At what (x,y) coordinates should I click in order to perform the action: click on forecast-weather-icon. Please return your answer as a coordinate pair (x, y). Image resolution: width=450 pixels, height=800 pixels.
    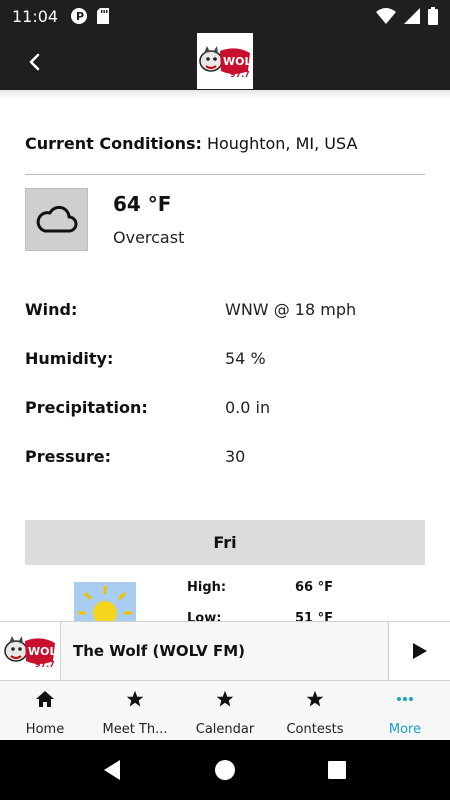
    Looking at the image, I should click on (105, 602).